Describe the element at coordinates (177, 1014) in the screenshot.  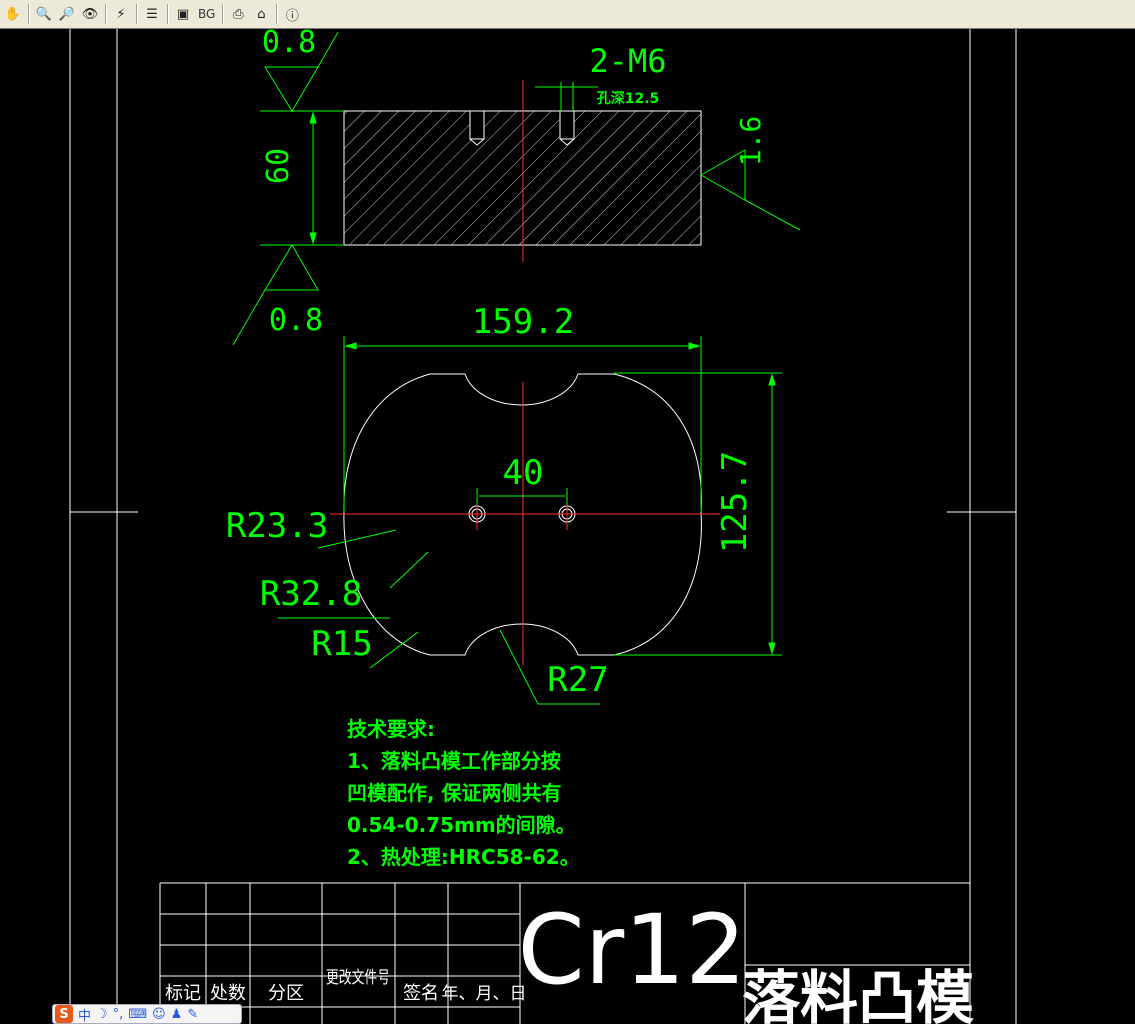
I see `skin-icon: ♟` at that location.